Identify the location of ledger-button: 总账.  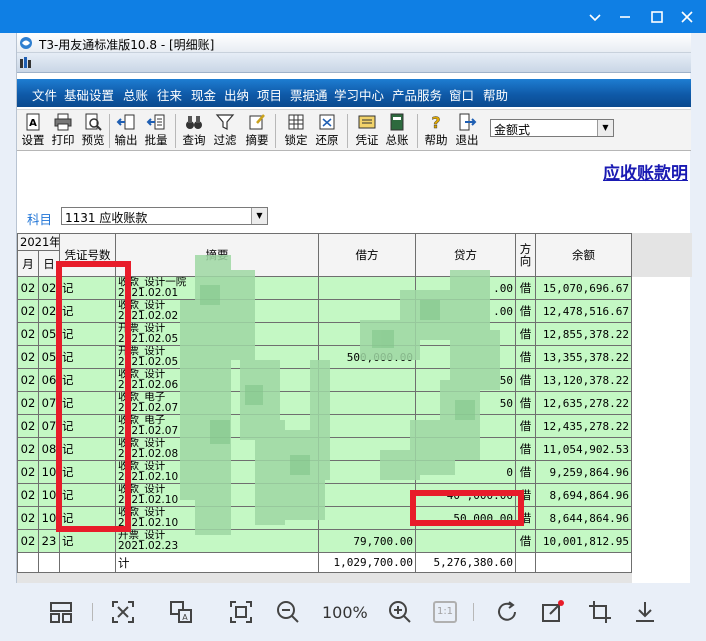
(397, 131).